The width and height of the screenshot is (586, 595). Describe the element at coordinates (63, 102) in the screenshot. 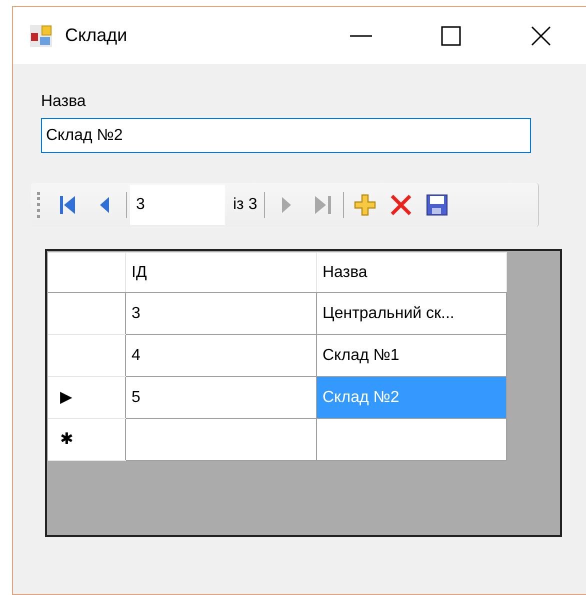

I see `field-label: Назва` at that location.